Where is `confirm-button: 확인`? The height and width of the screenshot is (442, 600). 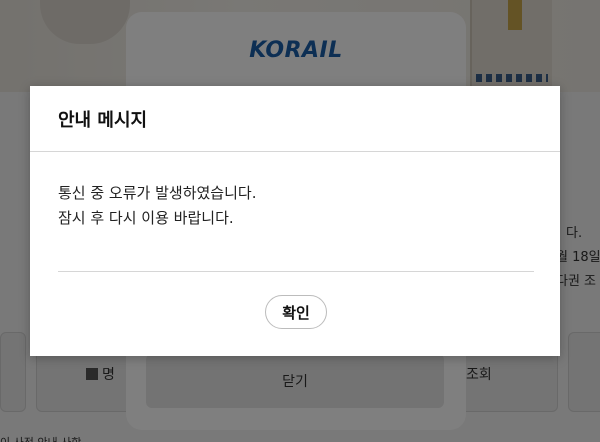 confirm-button: 확인 is located at coordinates (296, 312).